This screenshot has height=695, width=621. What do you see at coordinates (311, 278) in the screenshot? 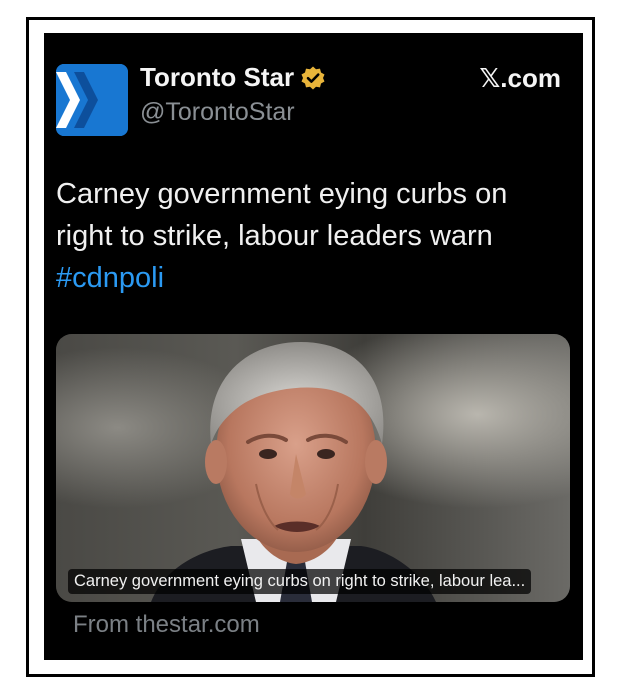
I see `hashtag-link: #cdnpoli` at bounding box center [311, 278].